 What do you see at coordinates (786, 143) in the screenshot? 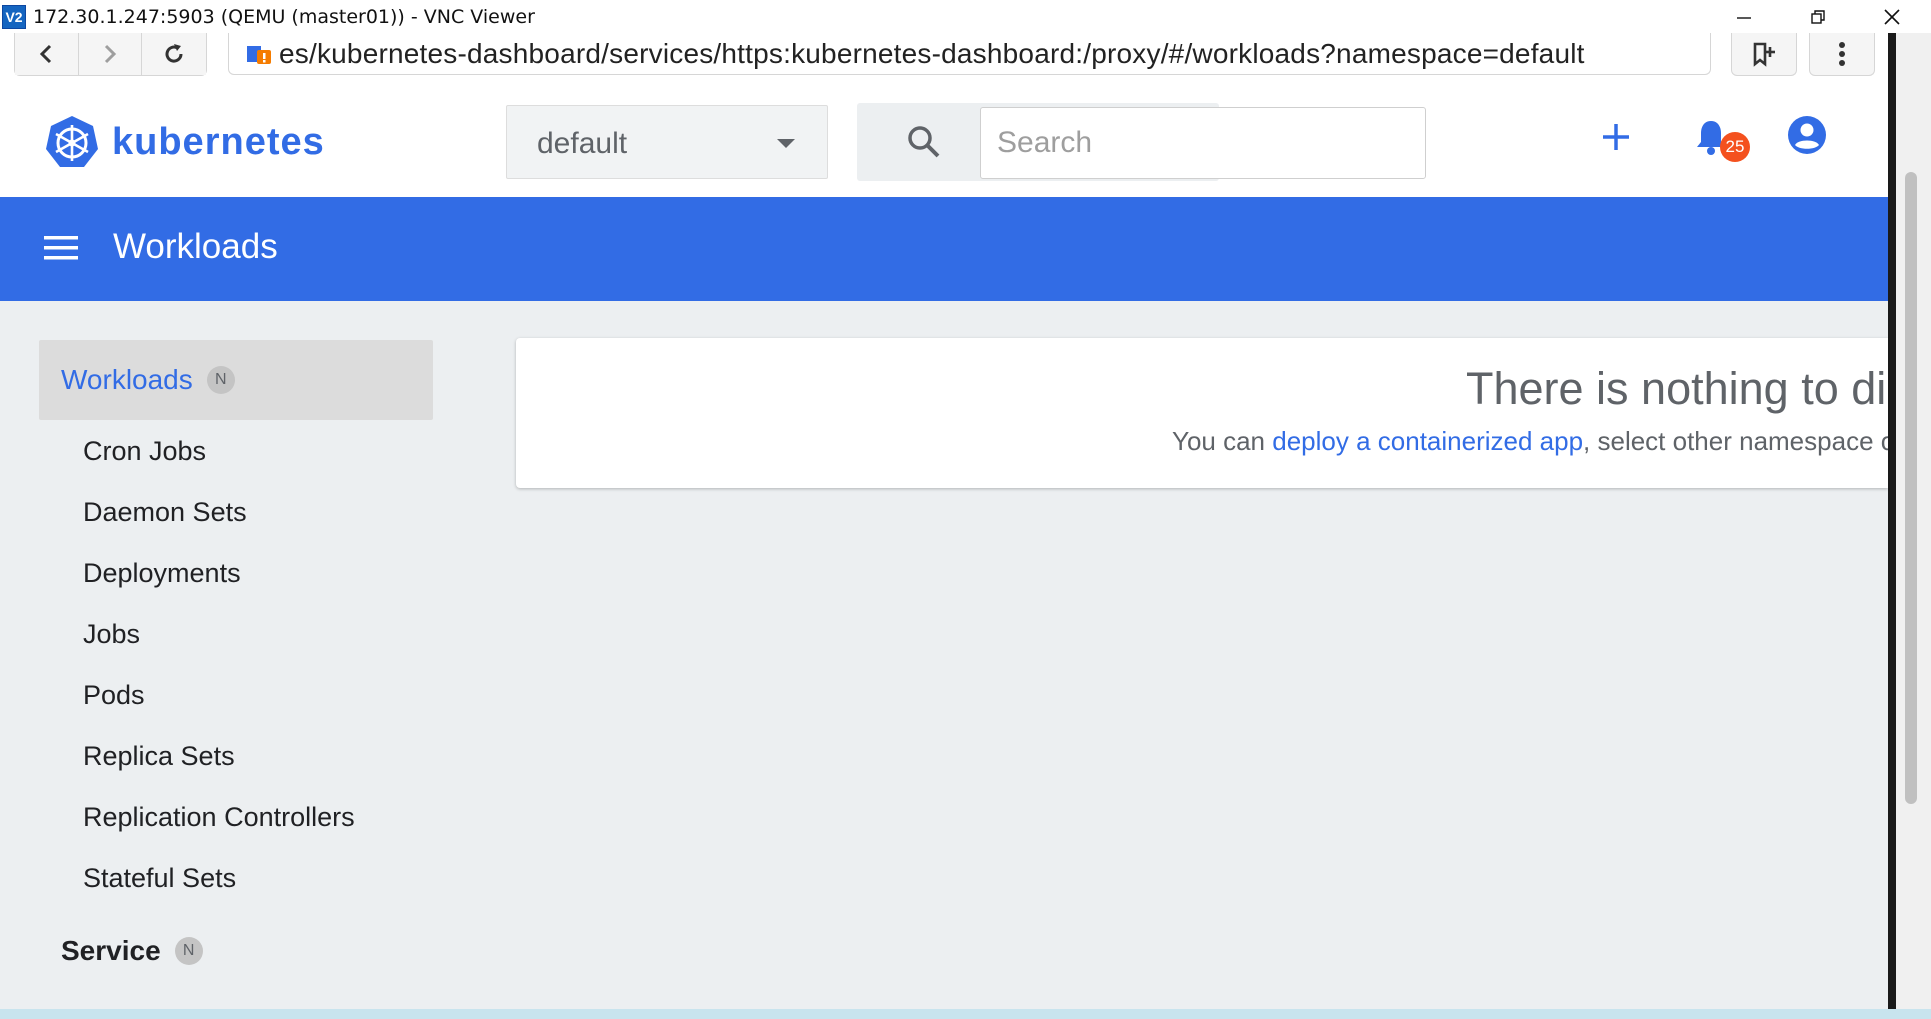
I see `dropdown-arrow-icon` at bounding box center [786, 143].